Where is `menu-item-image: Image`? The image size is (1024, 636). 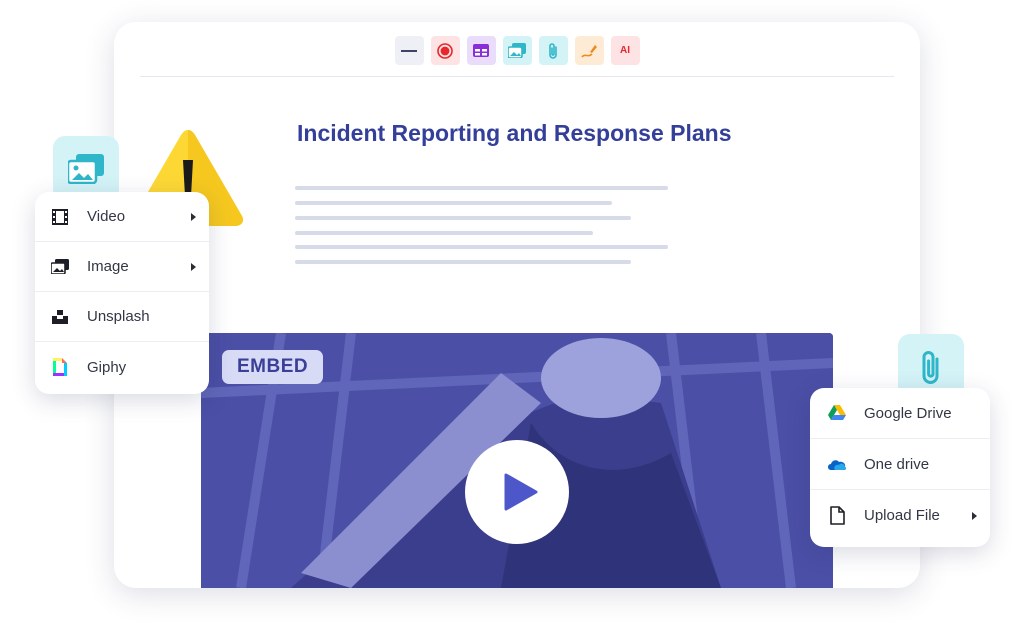 menu-item-image: Image is located at coordinates (122, 267).